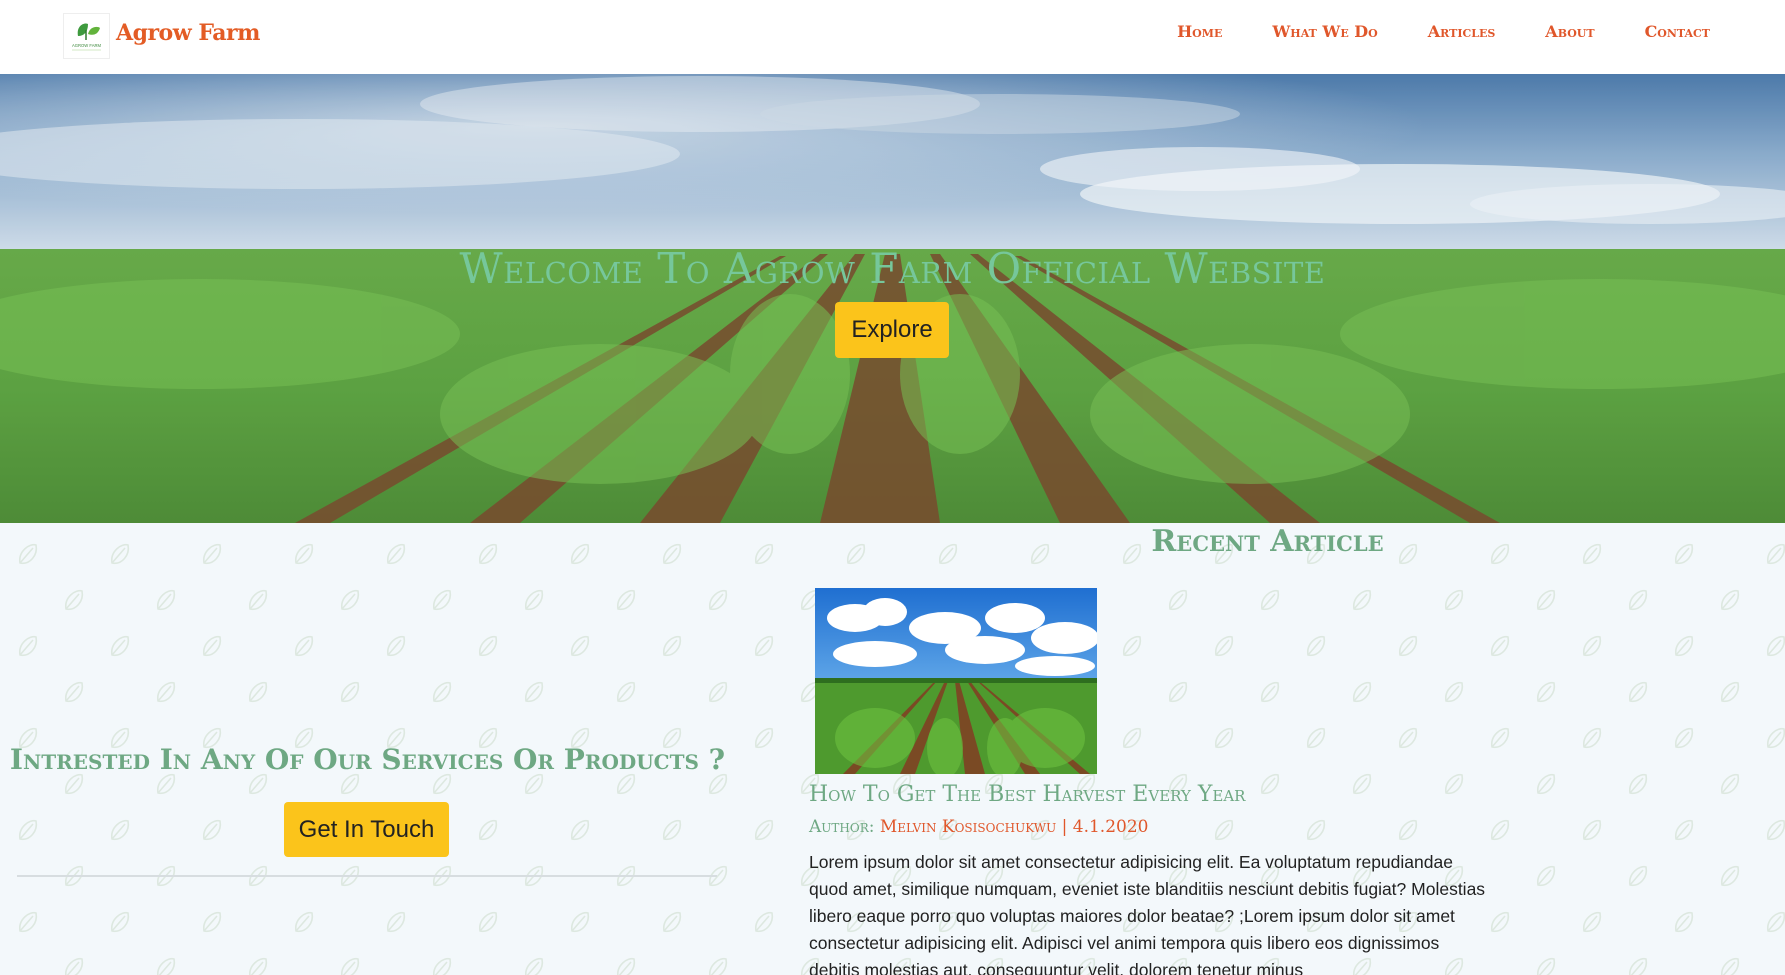 Image resolution: width=1785 pixels, height=975 pixels. Describe the element at coordinates (842, 827) in the screenshot. I see `author-label: Author:` at that location.